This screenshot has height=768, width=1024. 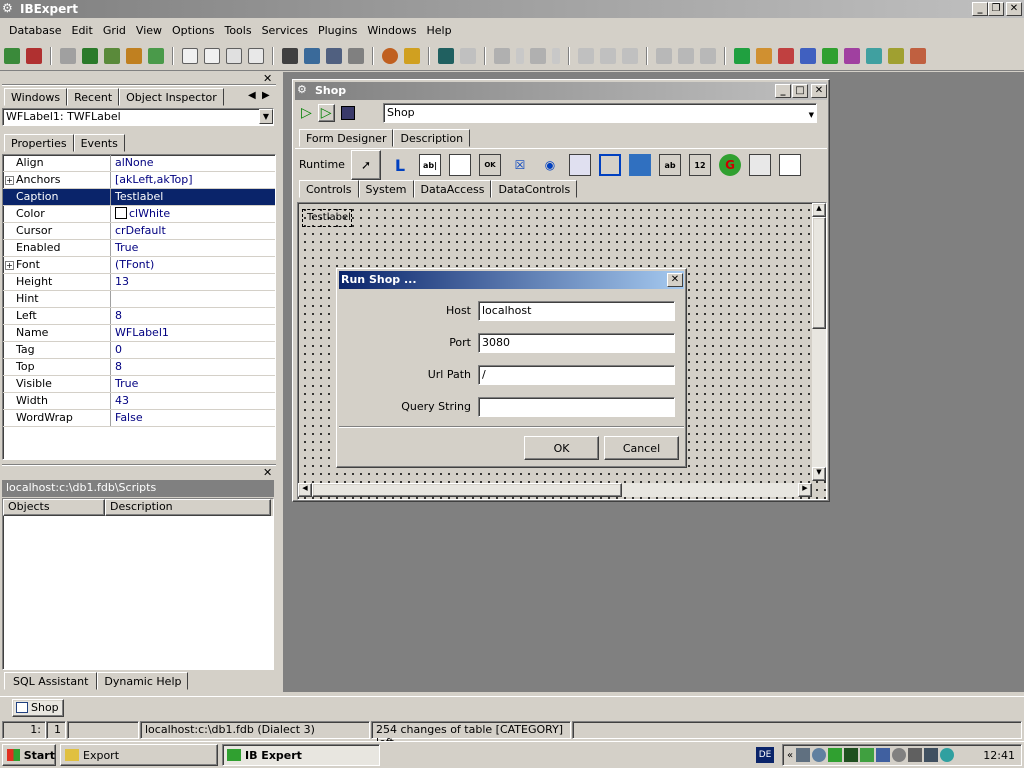 I want to click on menu-tools: Tools, so click(x=237, y=31).